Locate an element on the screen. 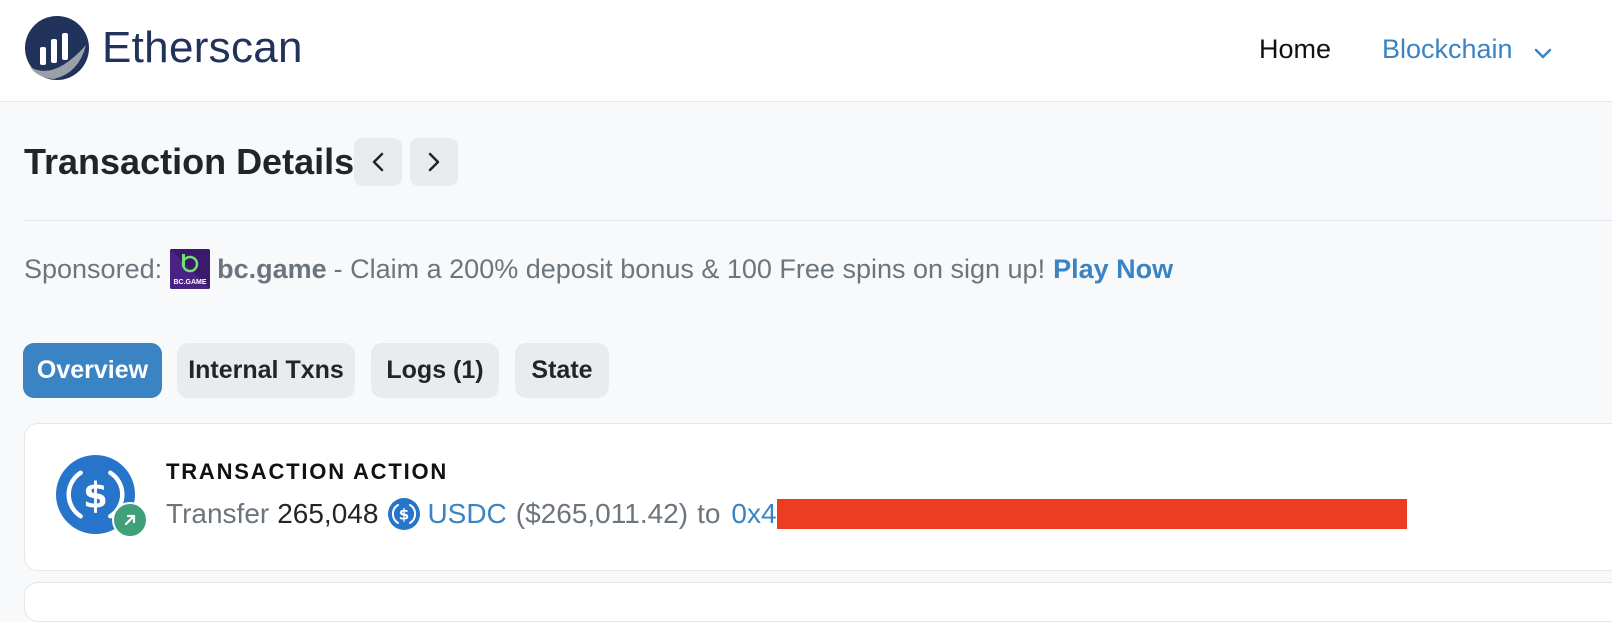 The width and height of the screenshot is (1612, 622). sponsored-label: Sponsored: is located at coordinates (93, 269).